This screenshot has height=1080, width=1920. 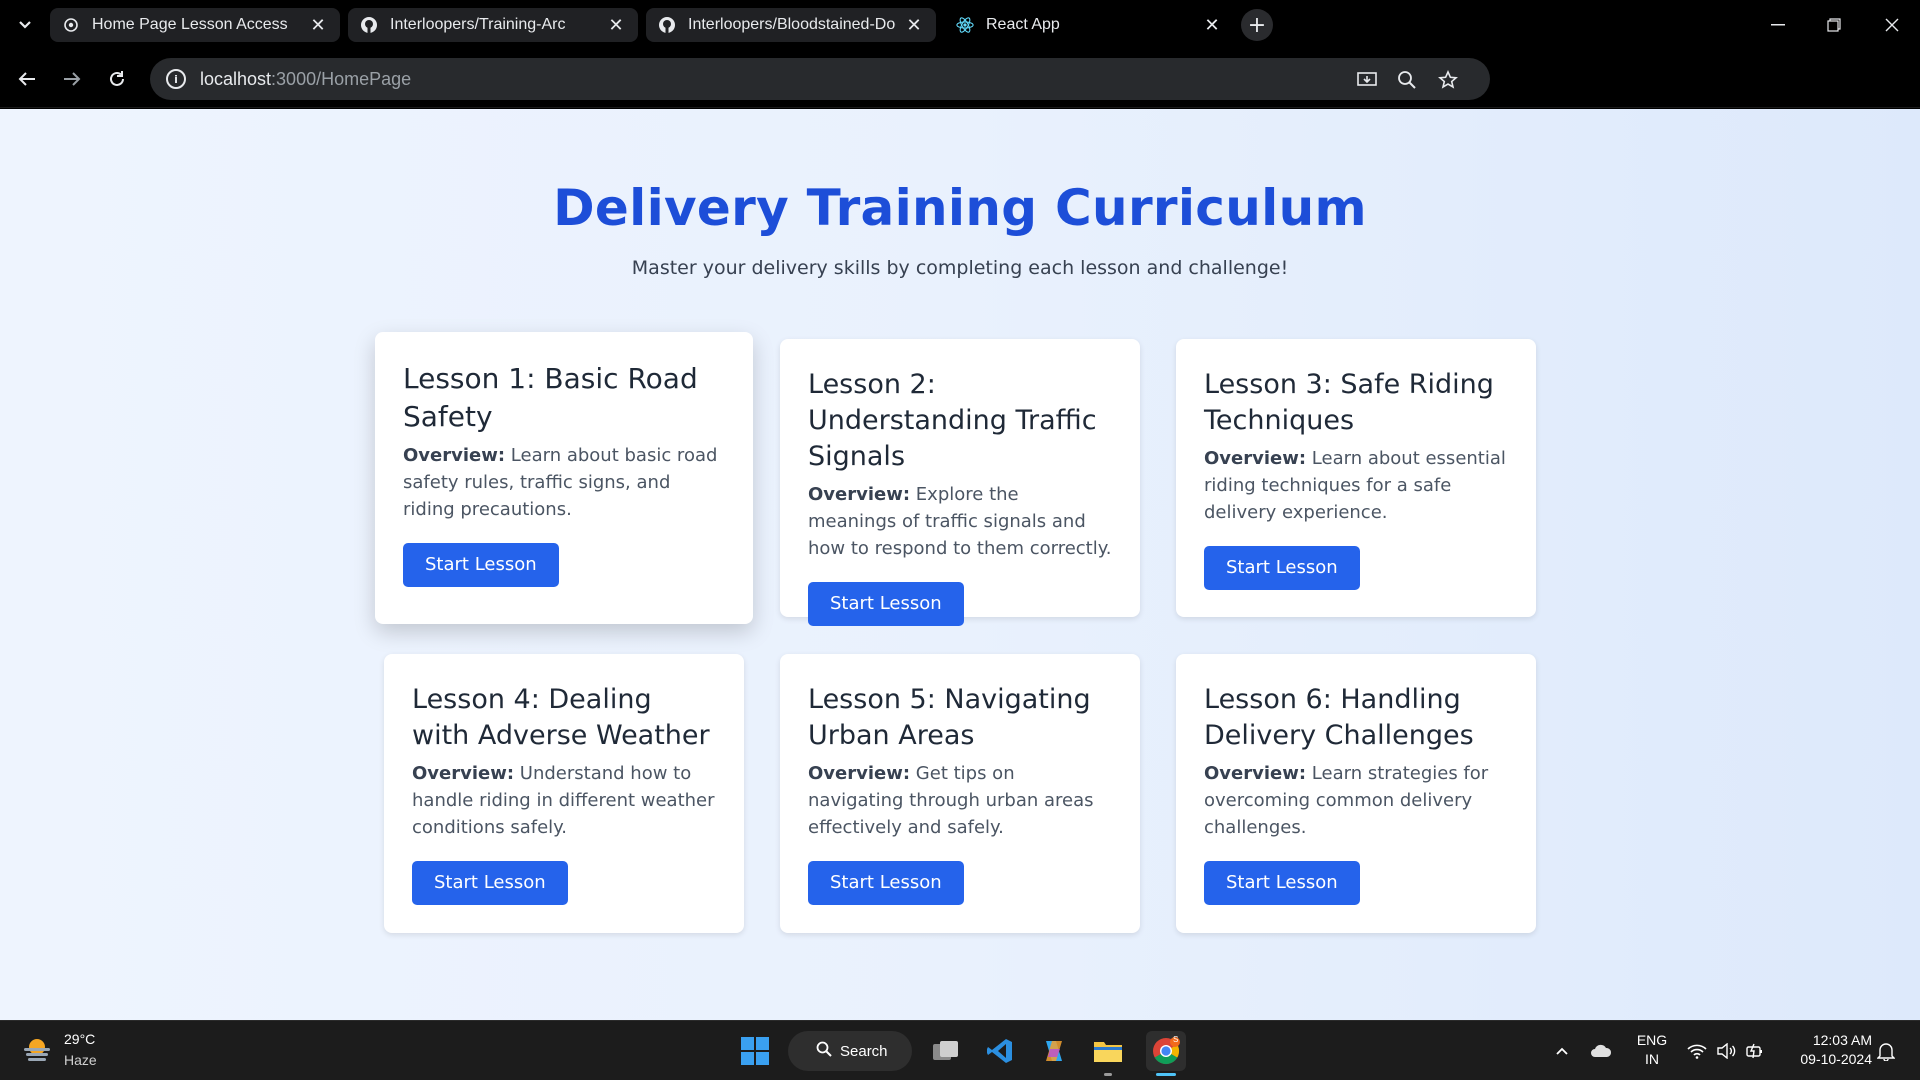 I want to click on reload-icon, so click(x=117, y=79).